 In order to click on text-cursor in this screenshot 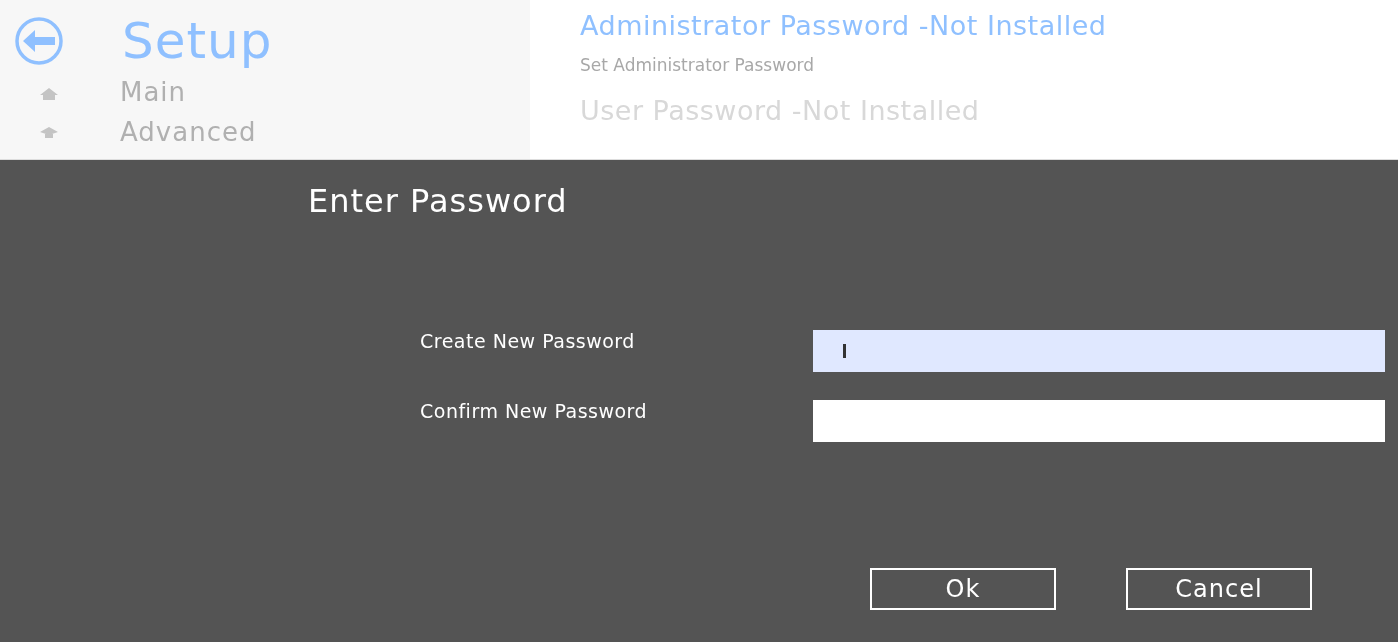, I will do `click(844, 351)`.